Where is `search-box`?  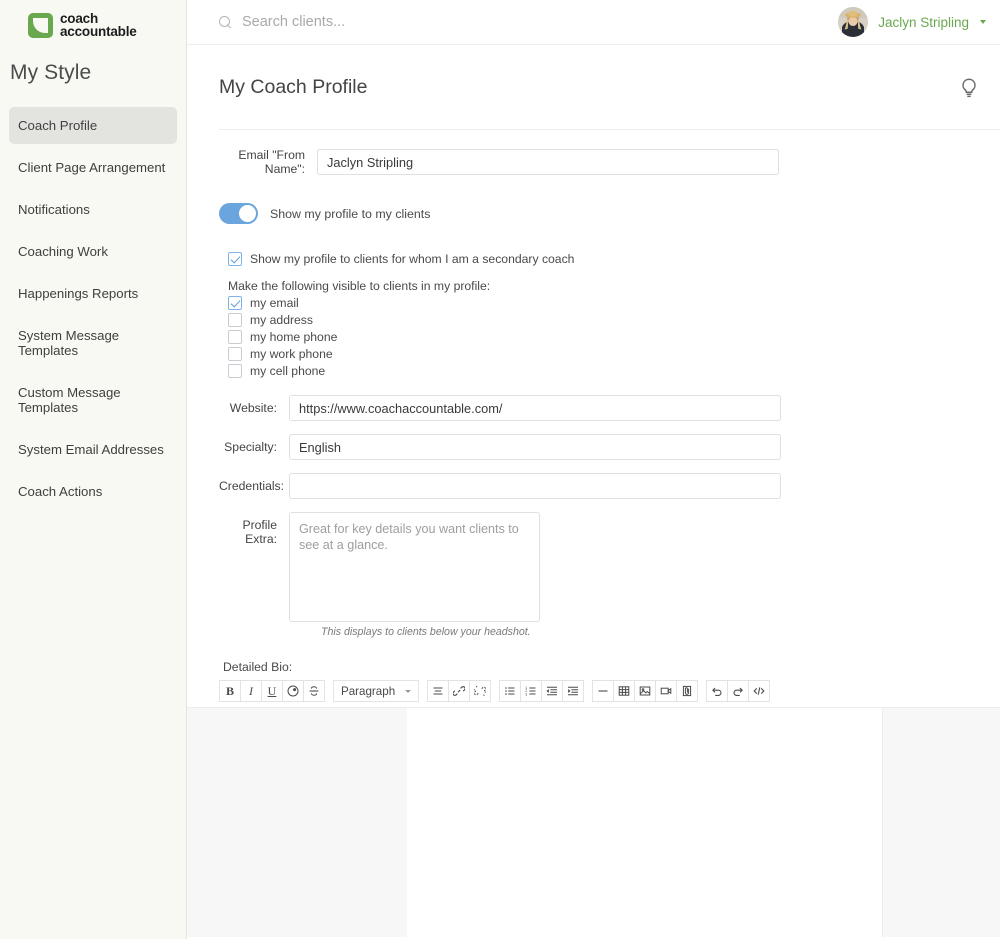
search-box is located at coordinates (528, 22).